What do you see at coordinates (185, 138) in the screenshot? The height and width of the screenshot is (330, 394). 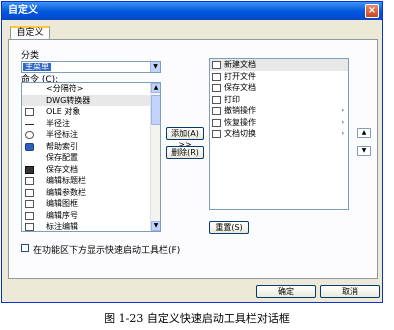 I see `add-button: 添加(A) >>` at bounding box center [185, 138].